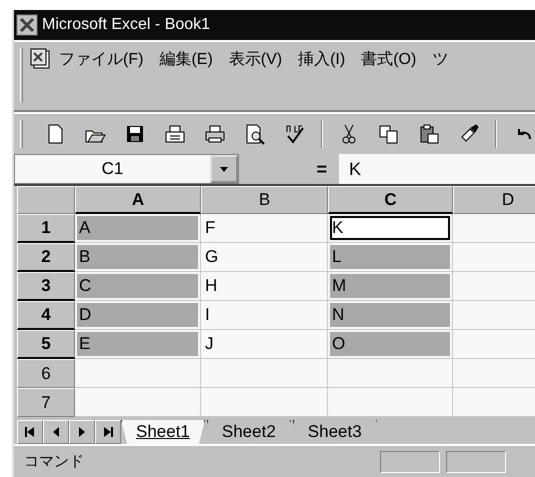 This screenshot has width=535, height=477. What do you see at coordinates (494, 200) in the screenshot?
I see `column-header: D` at bounding box center [494, 200].